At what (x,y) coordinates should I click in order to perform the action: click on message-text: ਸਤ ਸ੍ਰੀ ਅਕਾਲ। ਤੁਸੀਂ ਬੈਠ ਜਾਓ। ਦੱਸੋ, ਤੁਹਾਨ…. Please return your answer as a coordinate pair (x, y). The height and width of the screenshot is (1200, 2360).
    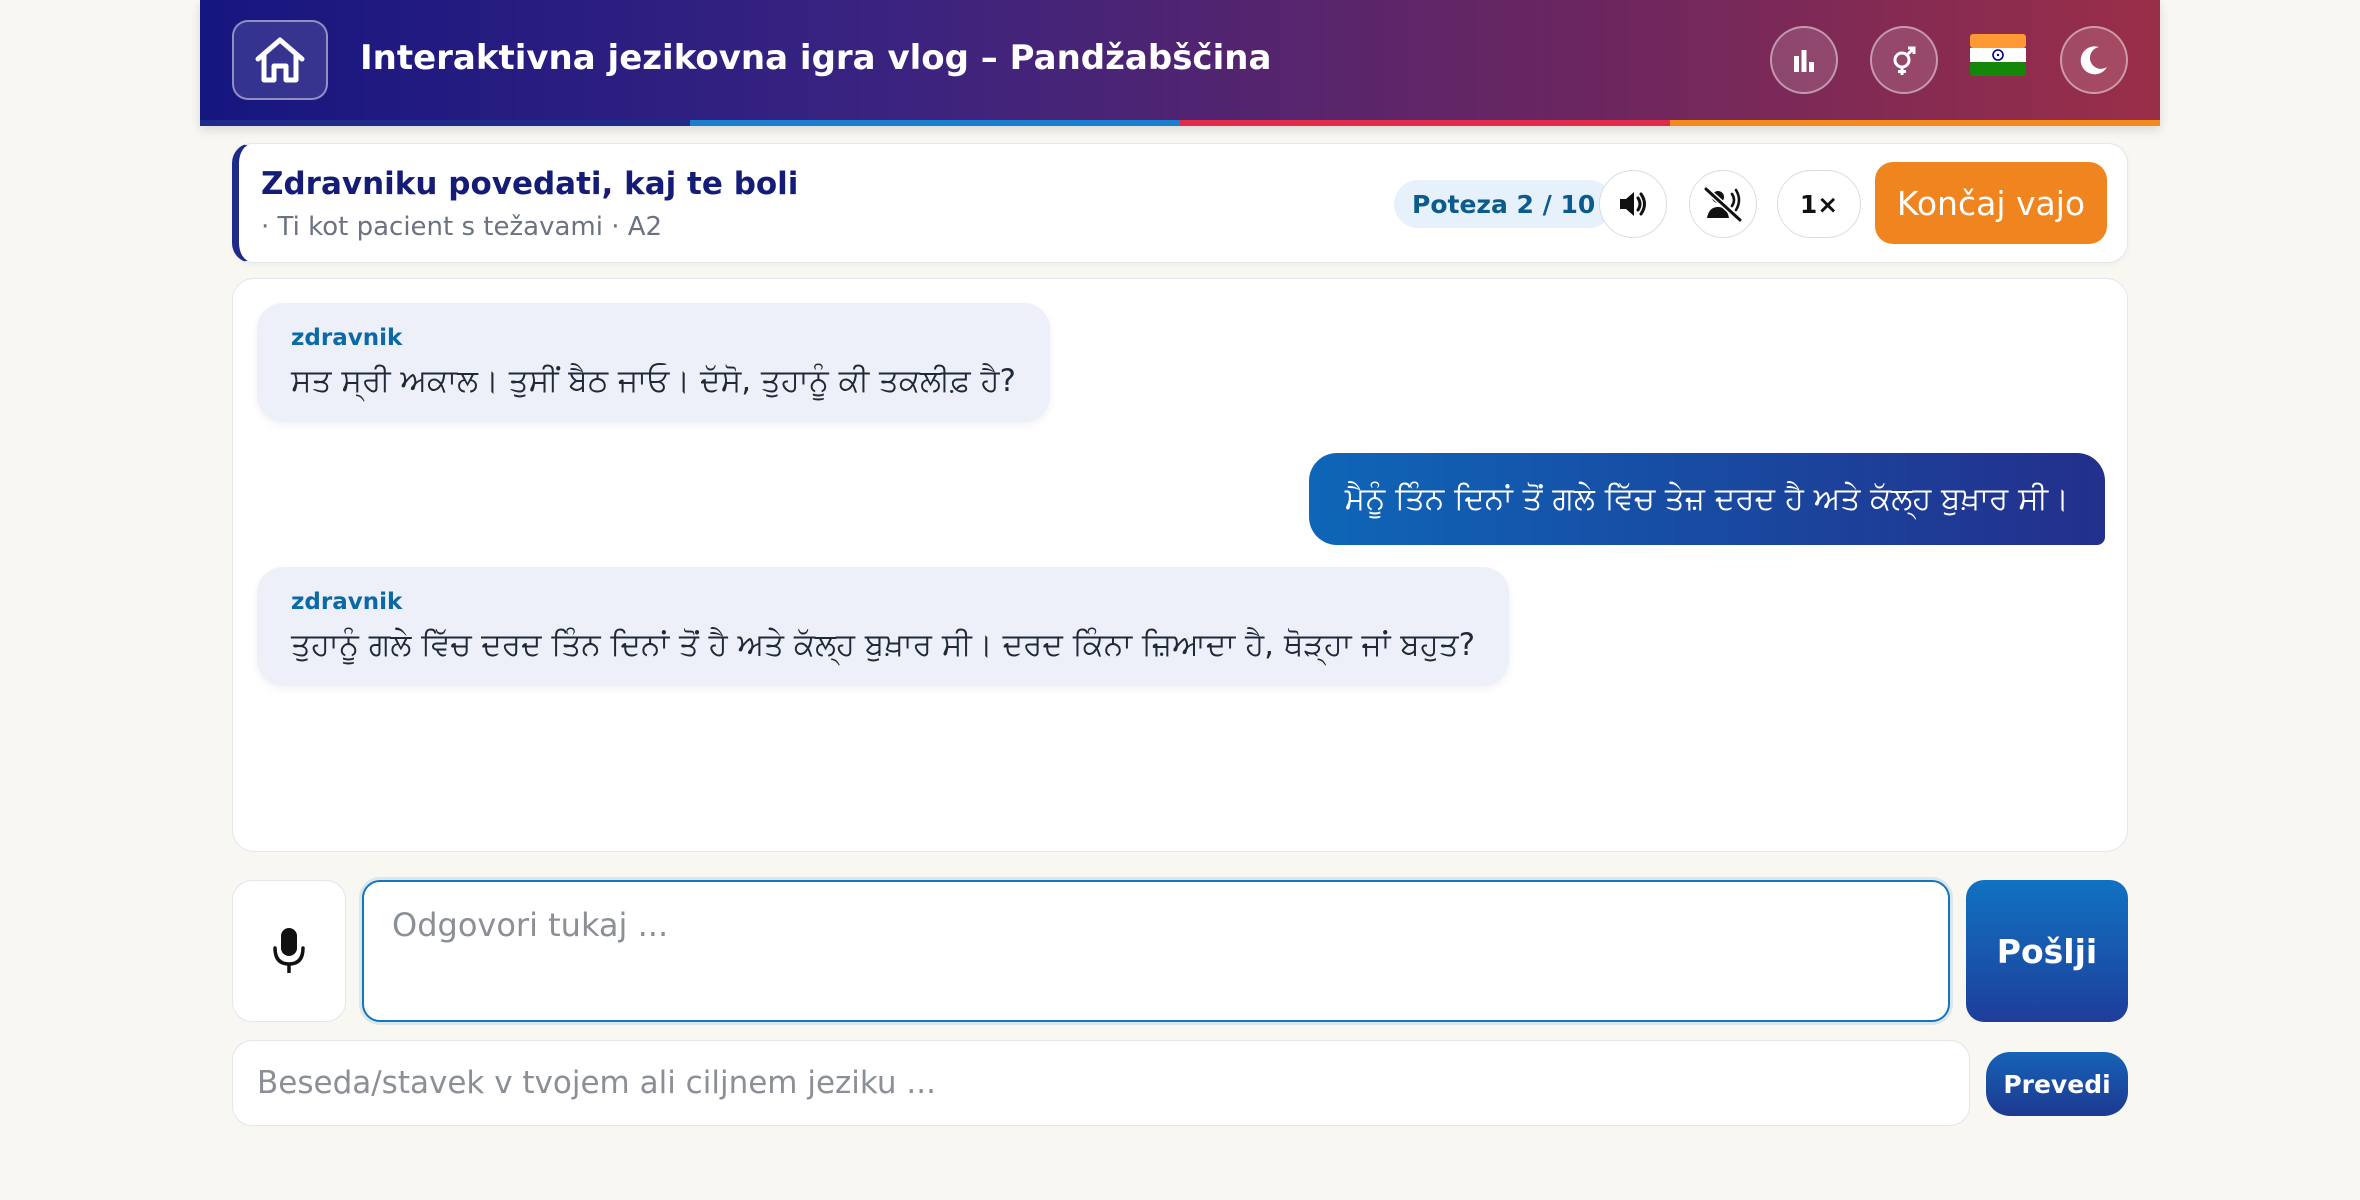
    Looking at the image, I should click on (653, 381).